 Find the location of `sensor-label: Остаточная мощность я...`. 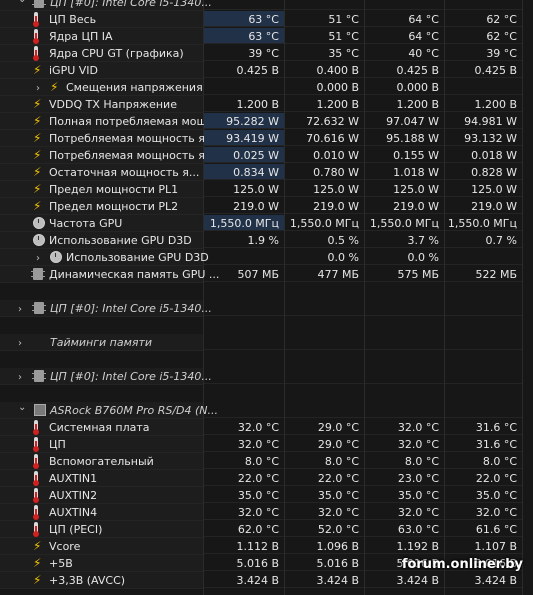

sensor-label: Остаточная мощность я... is located at coordinates (124, 172).